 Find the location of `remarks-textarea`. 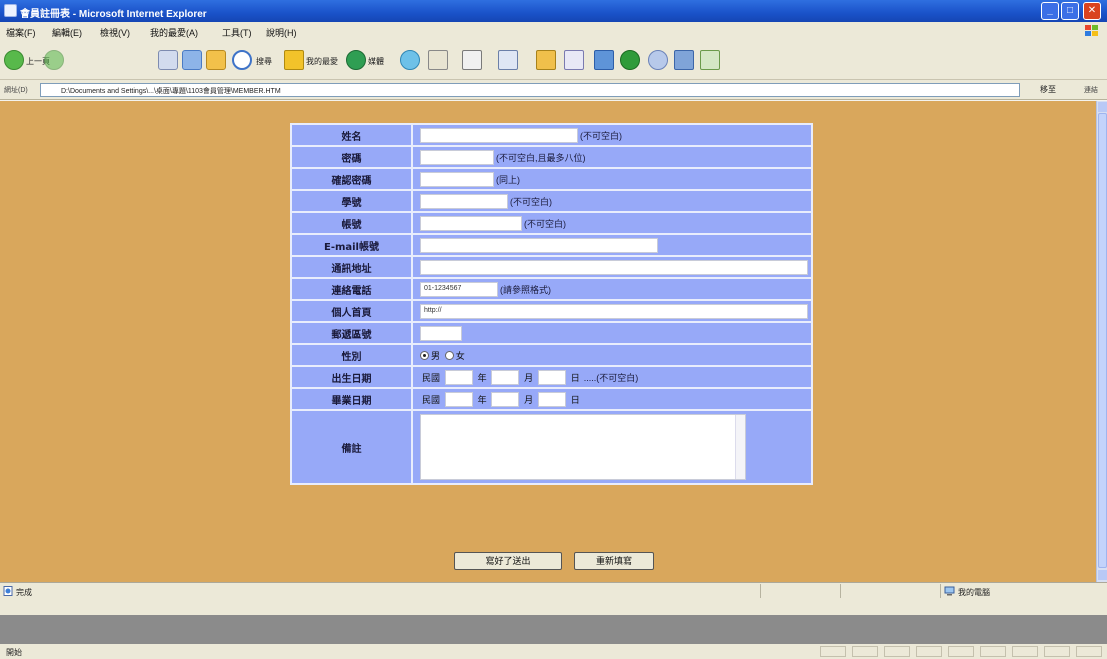

remarks-textarea is located at coordinates (583, 447).